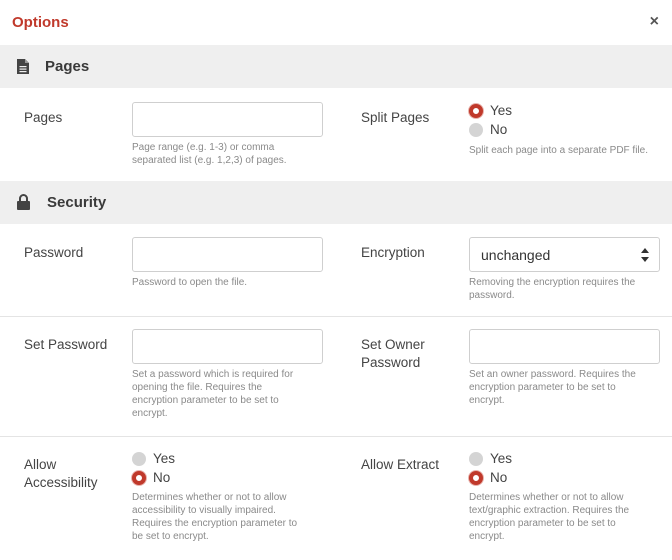 This screenshot has width=672, height=560. What do you see at coordinates (564, 254) in the screenshot?
I see `encryption-select: unchanged` at bounding box center [564, 254].